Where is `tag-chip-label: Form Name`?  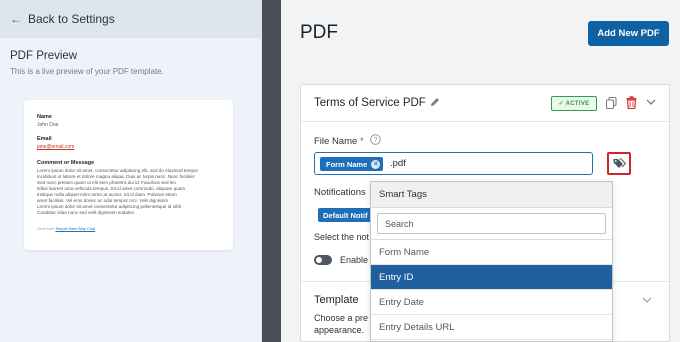 tag-chip-label: Form Name is located at coordinates (347, 164).